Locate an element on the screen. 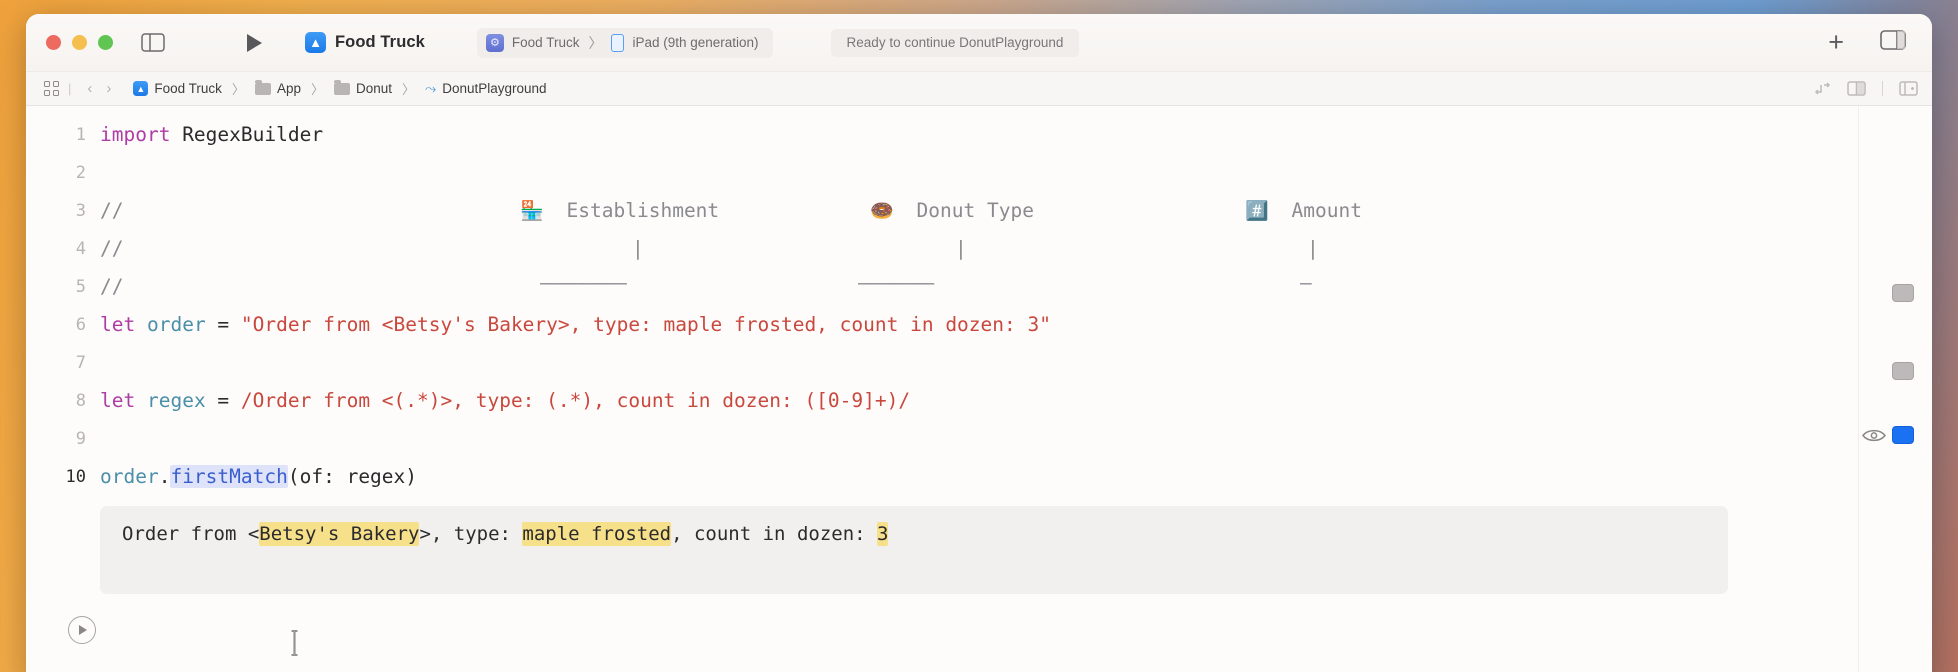  code-line: 10 order.firstMatch(of: regex) is located at coordinates (942, 477).